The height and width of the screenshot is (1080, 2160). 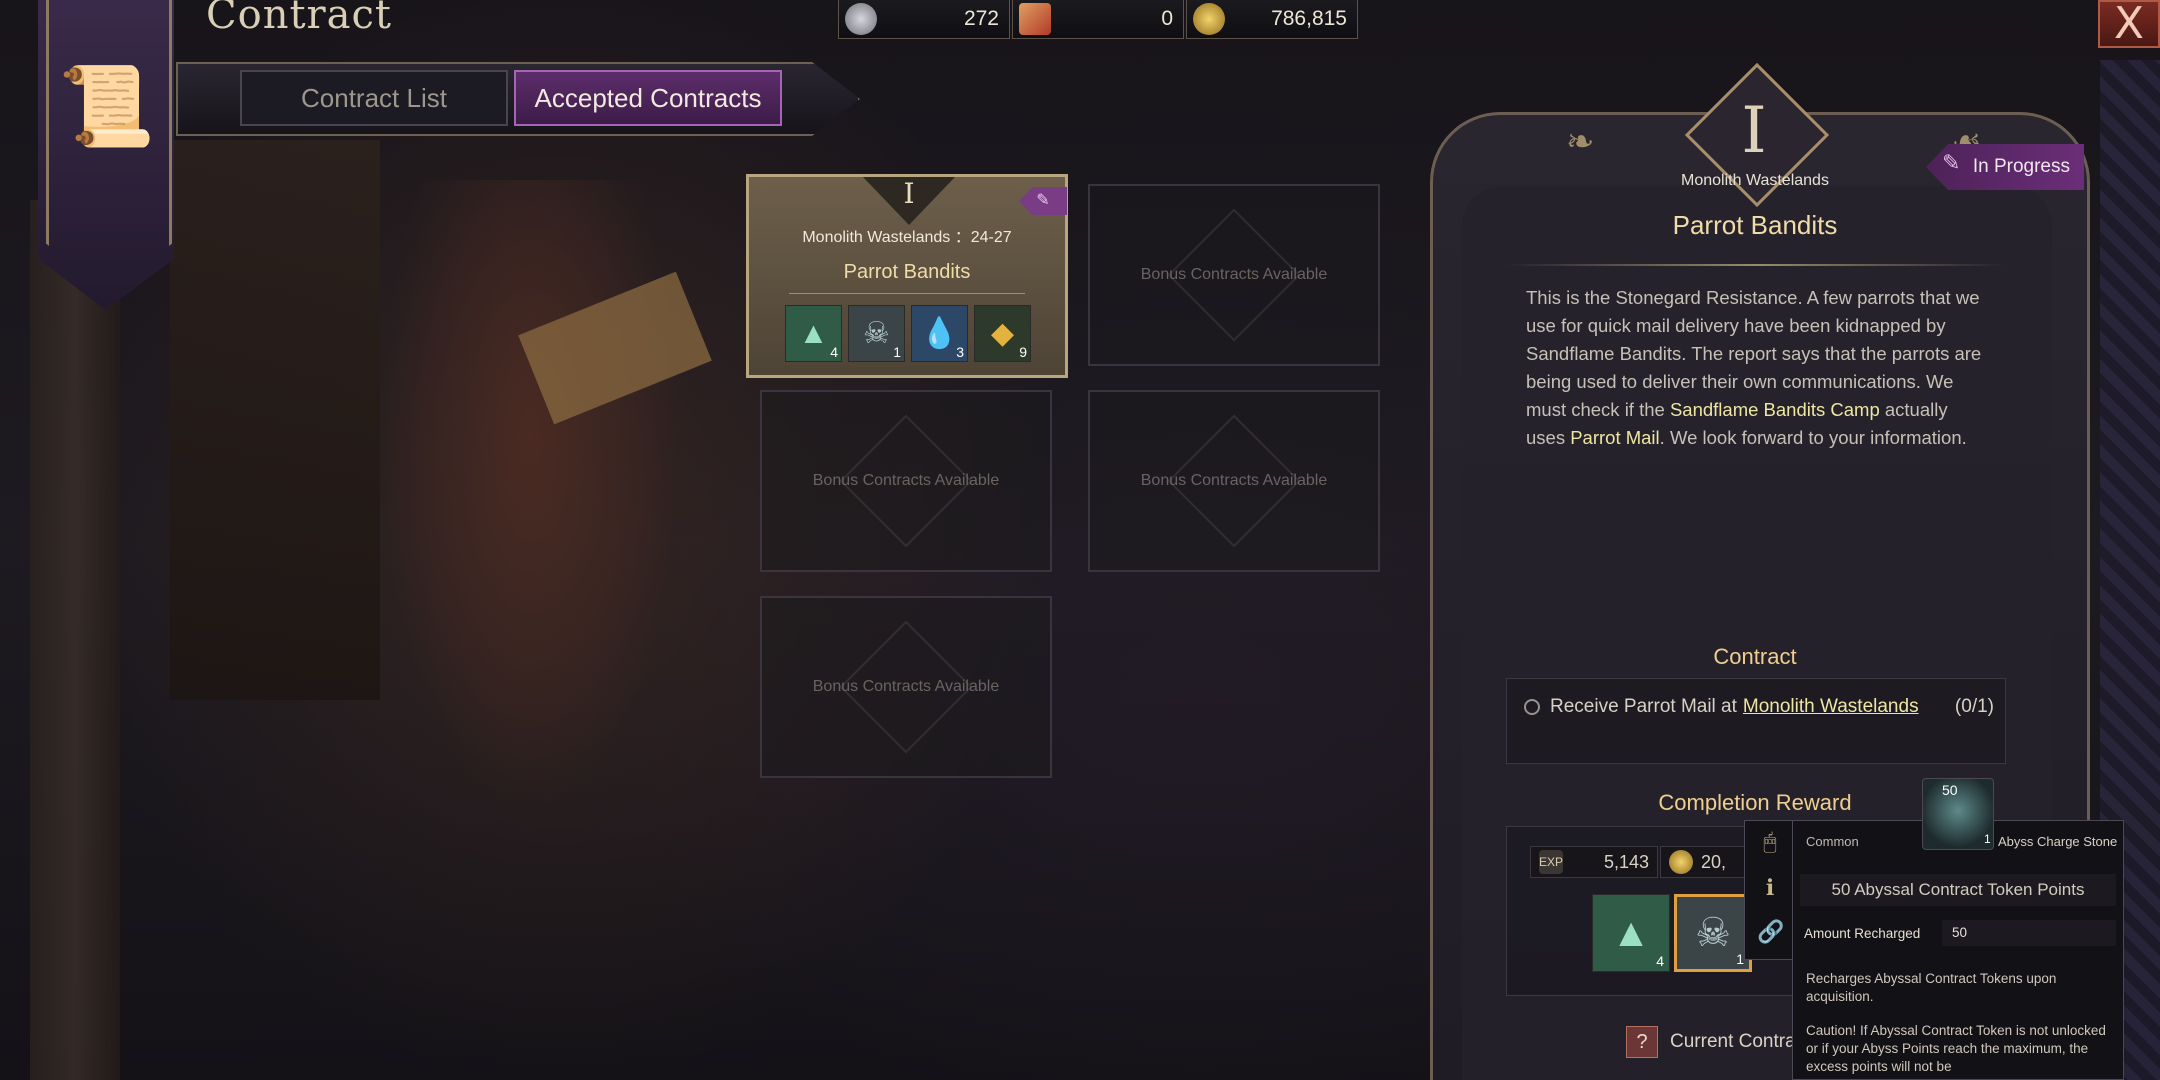 What do you see at coordinates (1551, 862) in the screenshot?
I see `exp-icon: EXP` at bounding box center [1551, 862].